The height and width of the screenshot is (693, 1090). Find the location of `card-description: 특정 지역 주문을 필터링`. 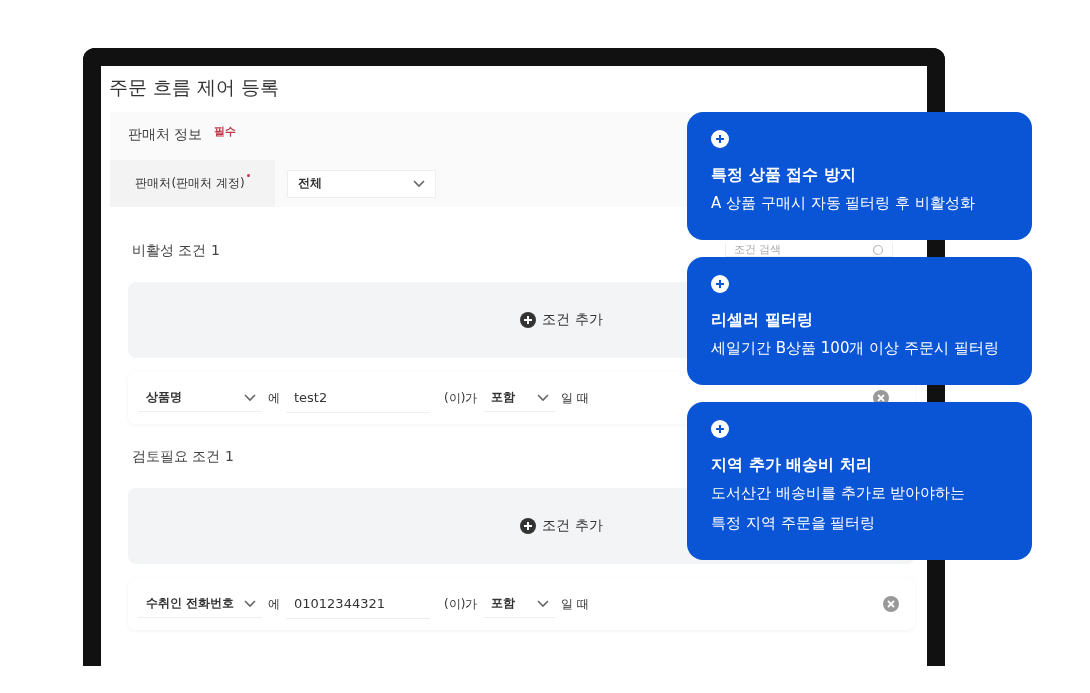

card-description: 특정 지역 주문을 필터링 is located at coordinates (794, 523).